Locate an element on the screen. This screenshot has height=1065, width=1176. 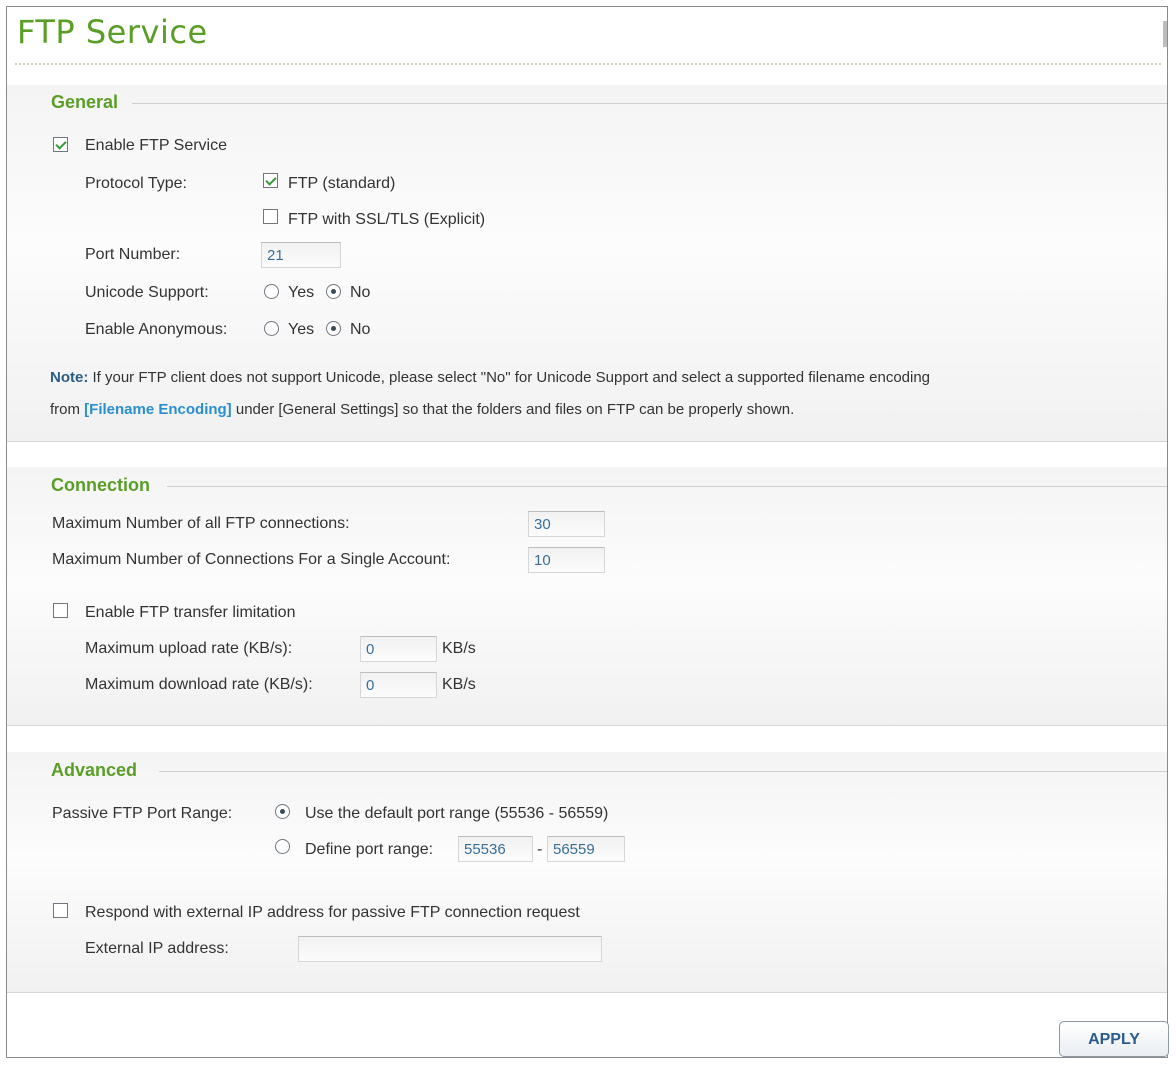
anonymous-yes-label: Yes is located at coordinates (301, 329).